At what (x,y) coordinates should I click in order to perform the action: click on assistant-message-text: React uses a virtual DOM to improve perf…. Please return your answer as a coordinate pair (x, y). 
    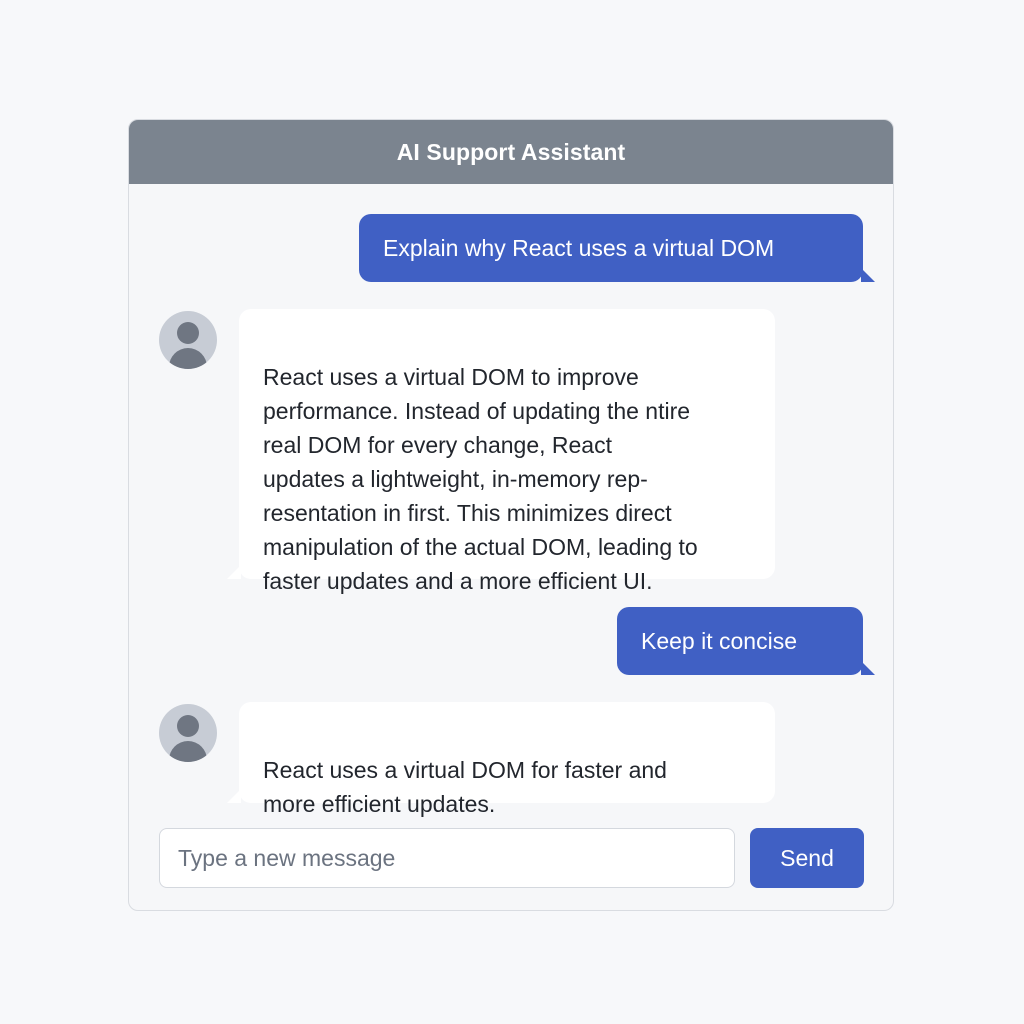
    Looking at the image, I should click on (480, 479).